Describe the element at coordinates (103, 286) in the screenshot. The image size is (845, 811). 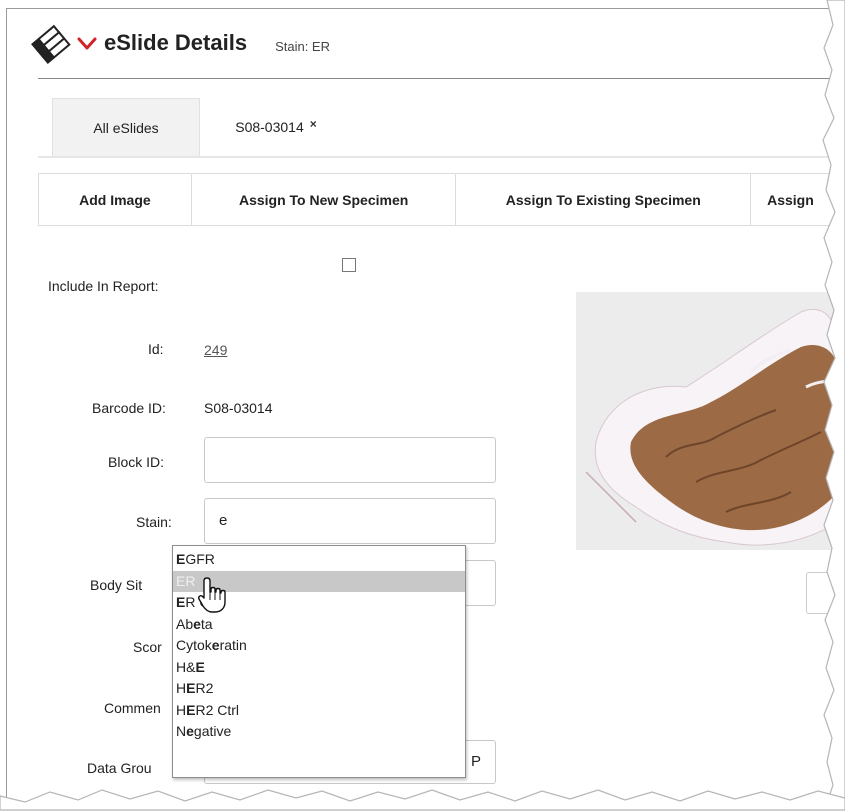
I see `include-in-report-label: Include In Report:` at that location.